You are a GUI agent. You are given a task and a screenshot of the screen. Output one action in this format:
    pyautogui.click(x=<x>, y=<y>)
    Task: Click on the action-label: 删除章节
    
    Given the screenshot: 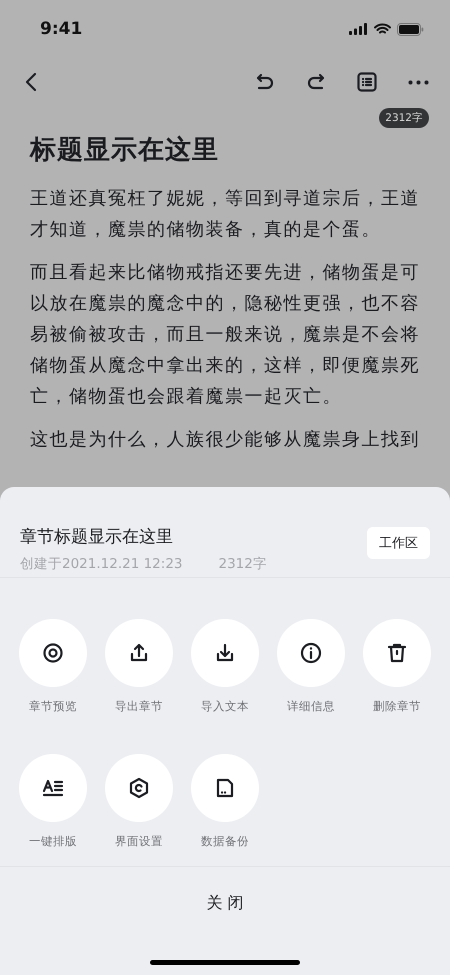 What is the action you would take?
    pyautogui.click(x=397, y=706)
    